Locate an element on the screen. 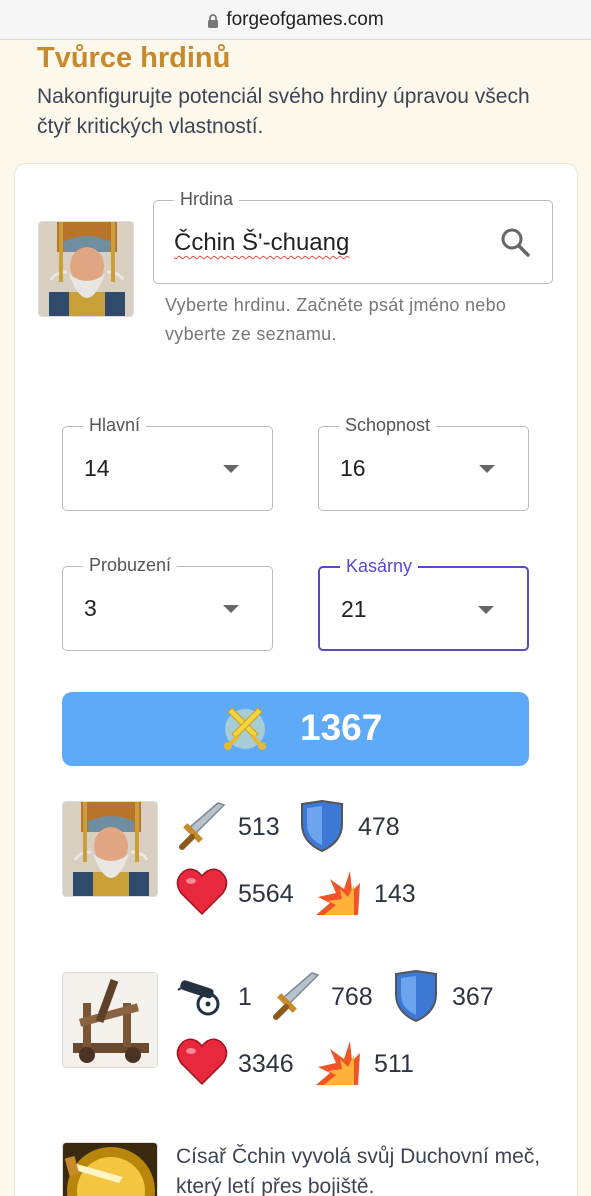 Image resolution: width=591 pixels, height=1196 pixels. cannon-icon is located at coordinates (198, 998).